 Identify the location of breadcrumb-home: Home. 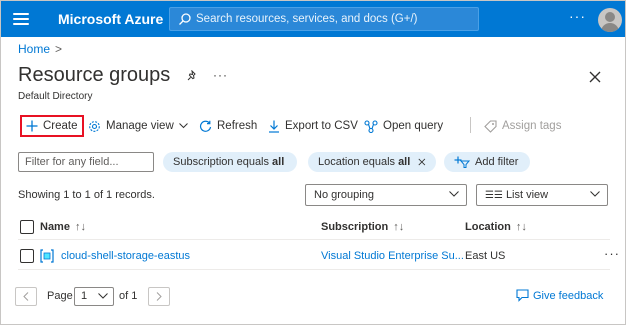
(34, 49).